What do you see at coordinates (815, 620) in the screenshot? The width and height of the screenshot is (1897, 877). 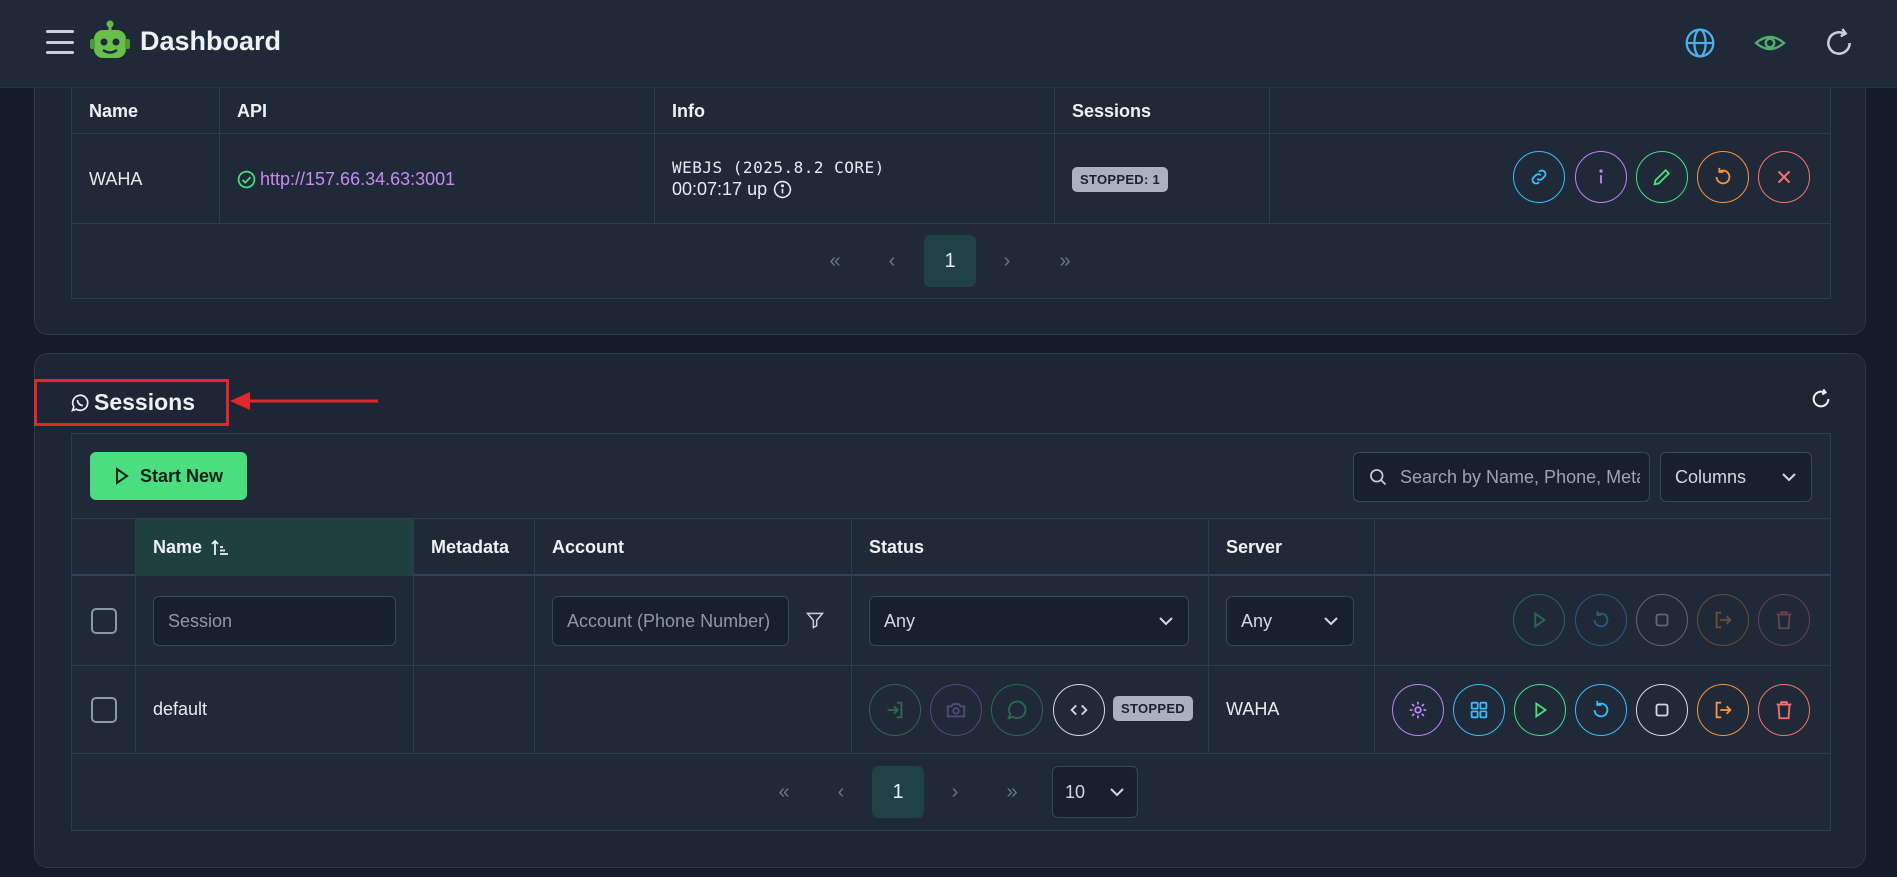 I see `filter-icon` at bounding box center [815, 620].